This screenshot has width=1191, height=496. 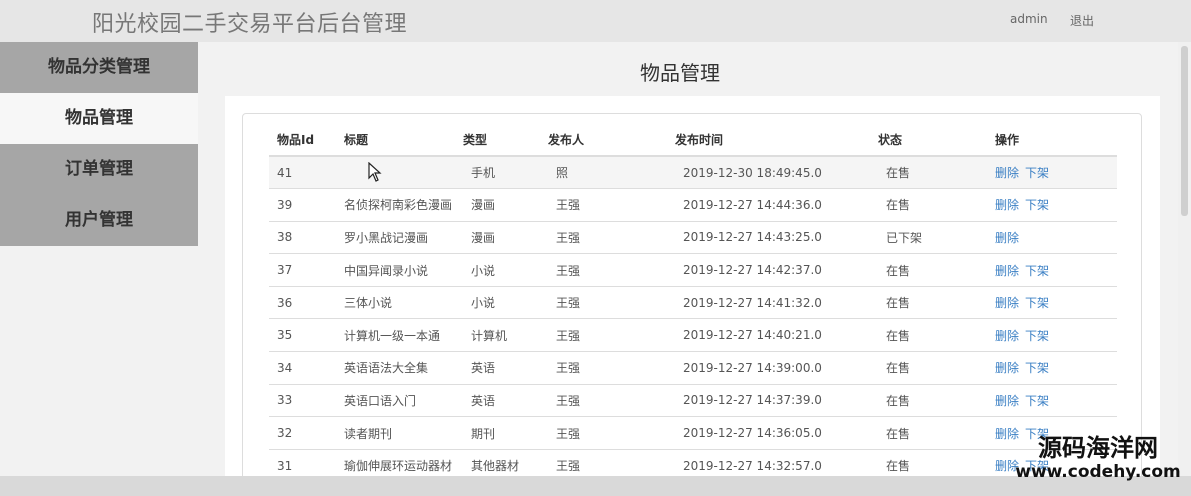 What do you see at coordinates (603, 172) in the screenshot?
I see `cell-publisher: 照` at bounding box center [603, 172].